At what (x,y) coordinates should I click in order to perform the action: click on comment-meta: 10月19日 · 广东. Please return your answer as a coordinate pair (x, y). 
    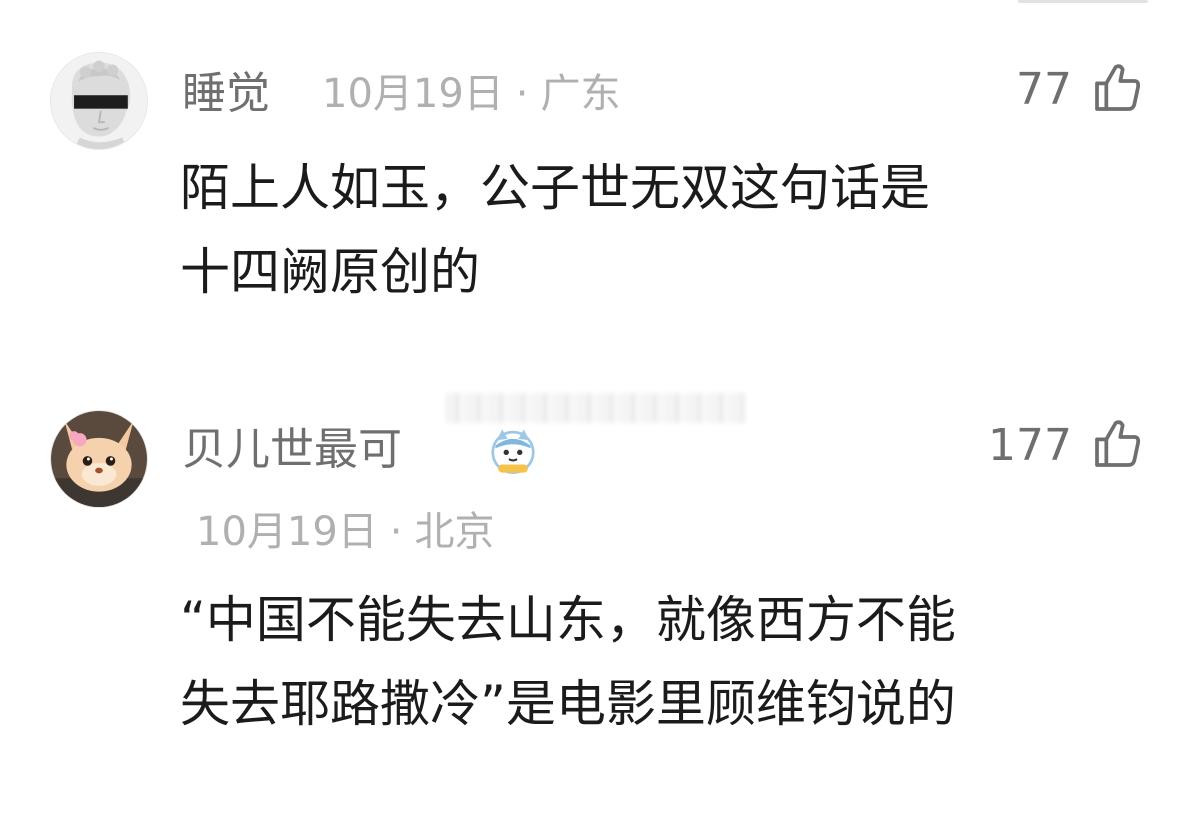
    Looking at the image, I should click on (471, 94).